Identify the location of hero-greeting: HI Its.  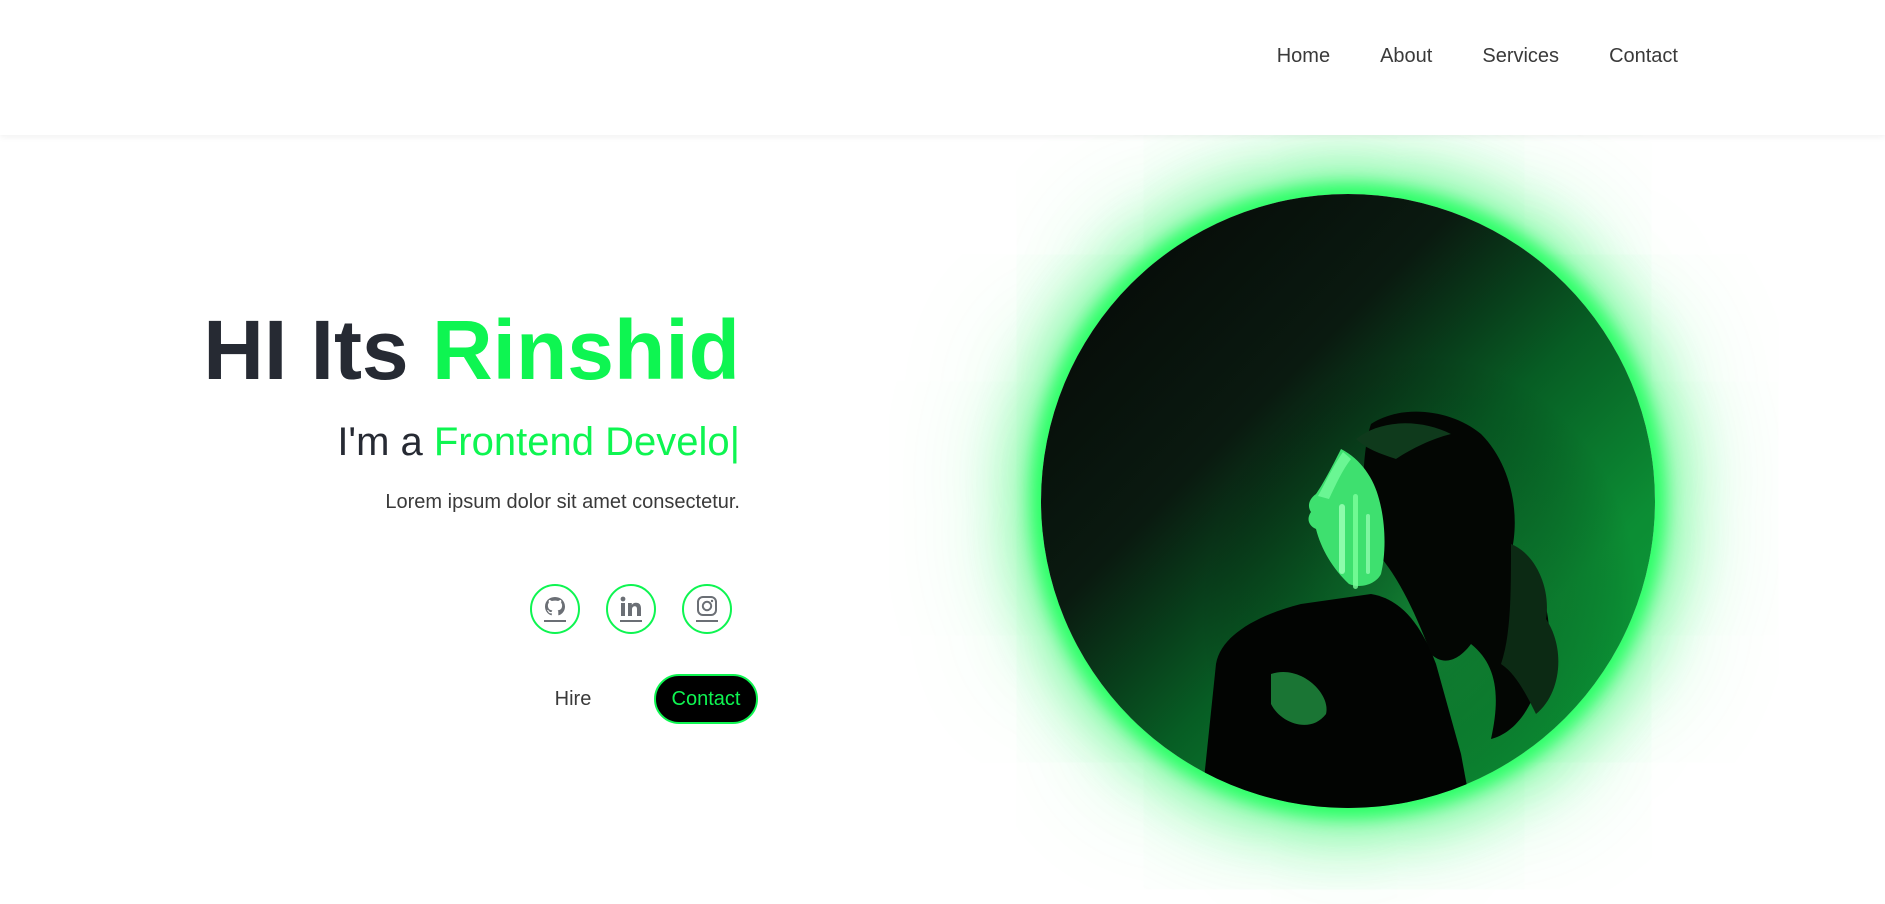
(306, 350).